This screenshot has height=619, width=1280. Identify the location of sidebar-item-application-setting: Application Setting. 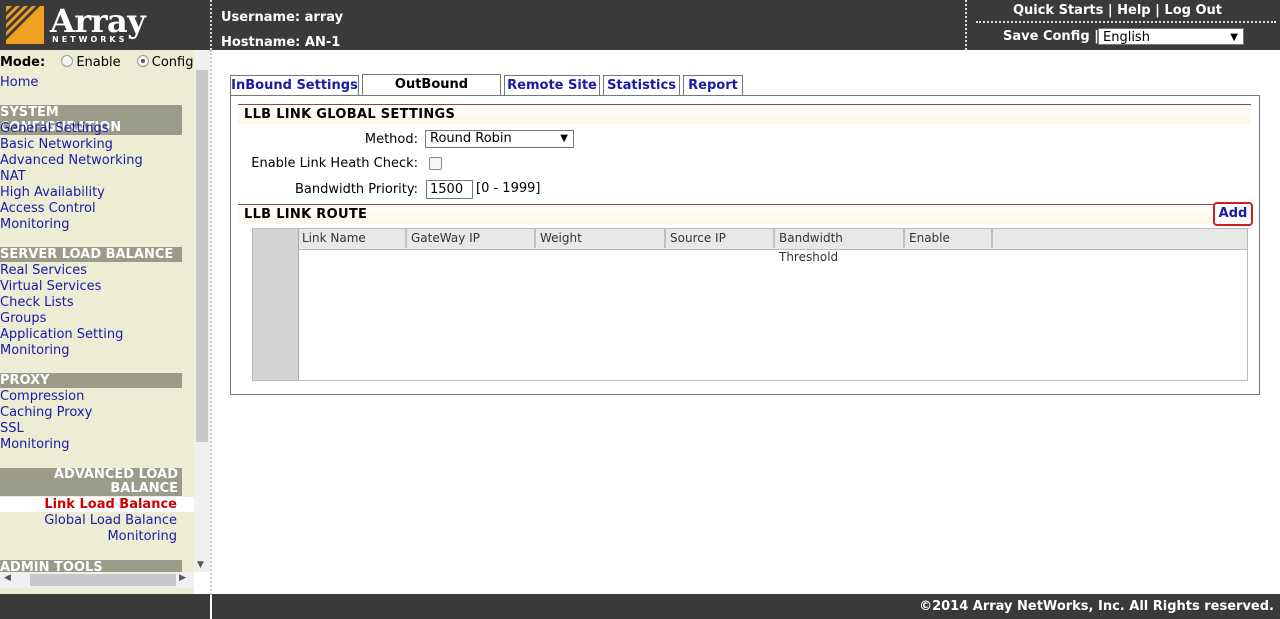
(61, 334).